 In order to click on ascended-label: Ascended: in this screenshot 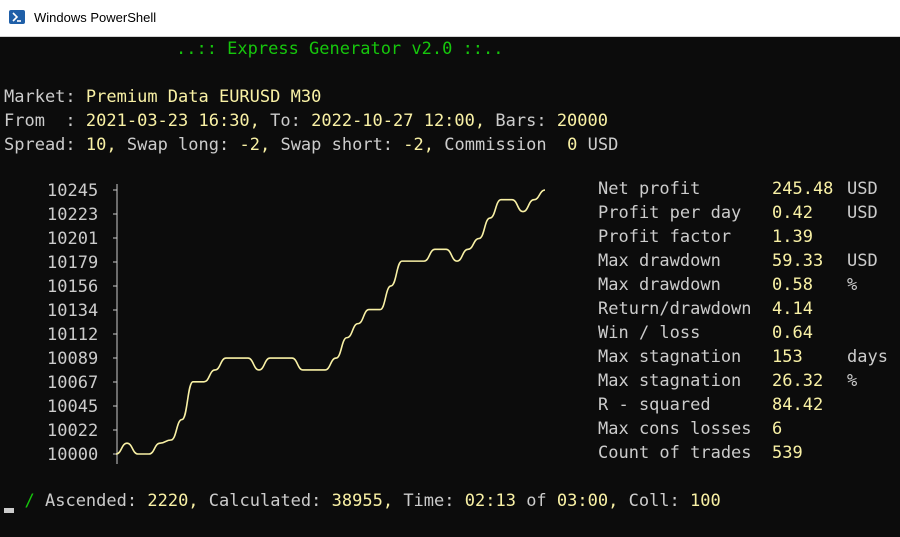, I will do `click(91, 501)`.